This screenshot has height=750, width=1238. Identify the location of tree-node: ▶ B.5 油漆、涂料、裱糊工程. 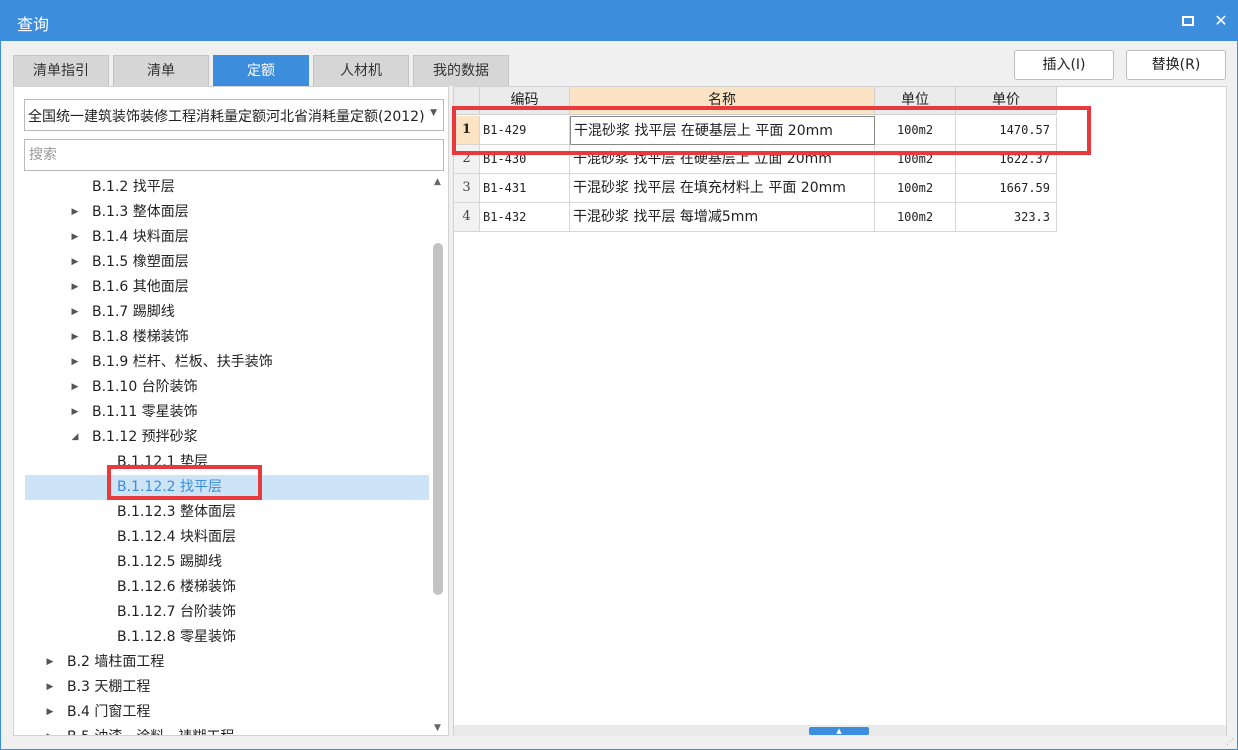
(227, 730).